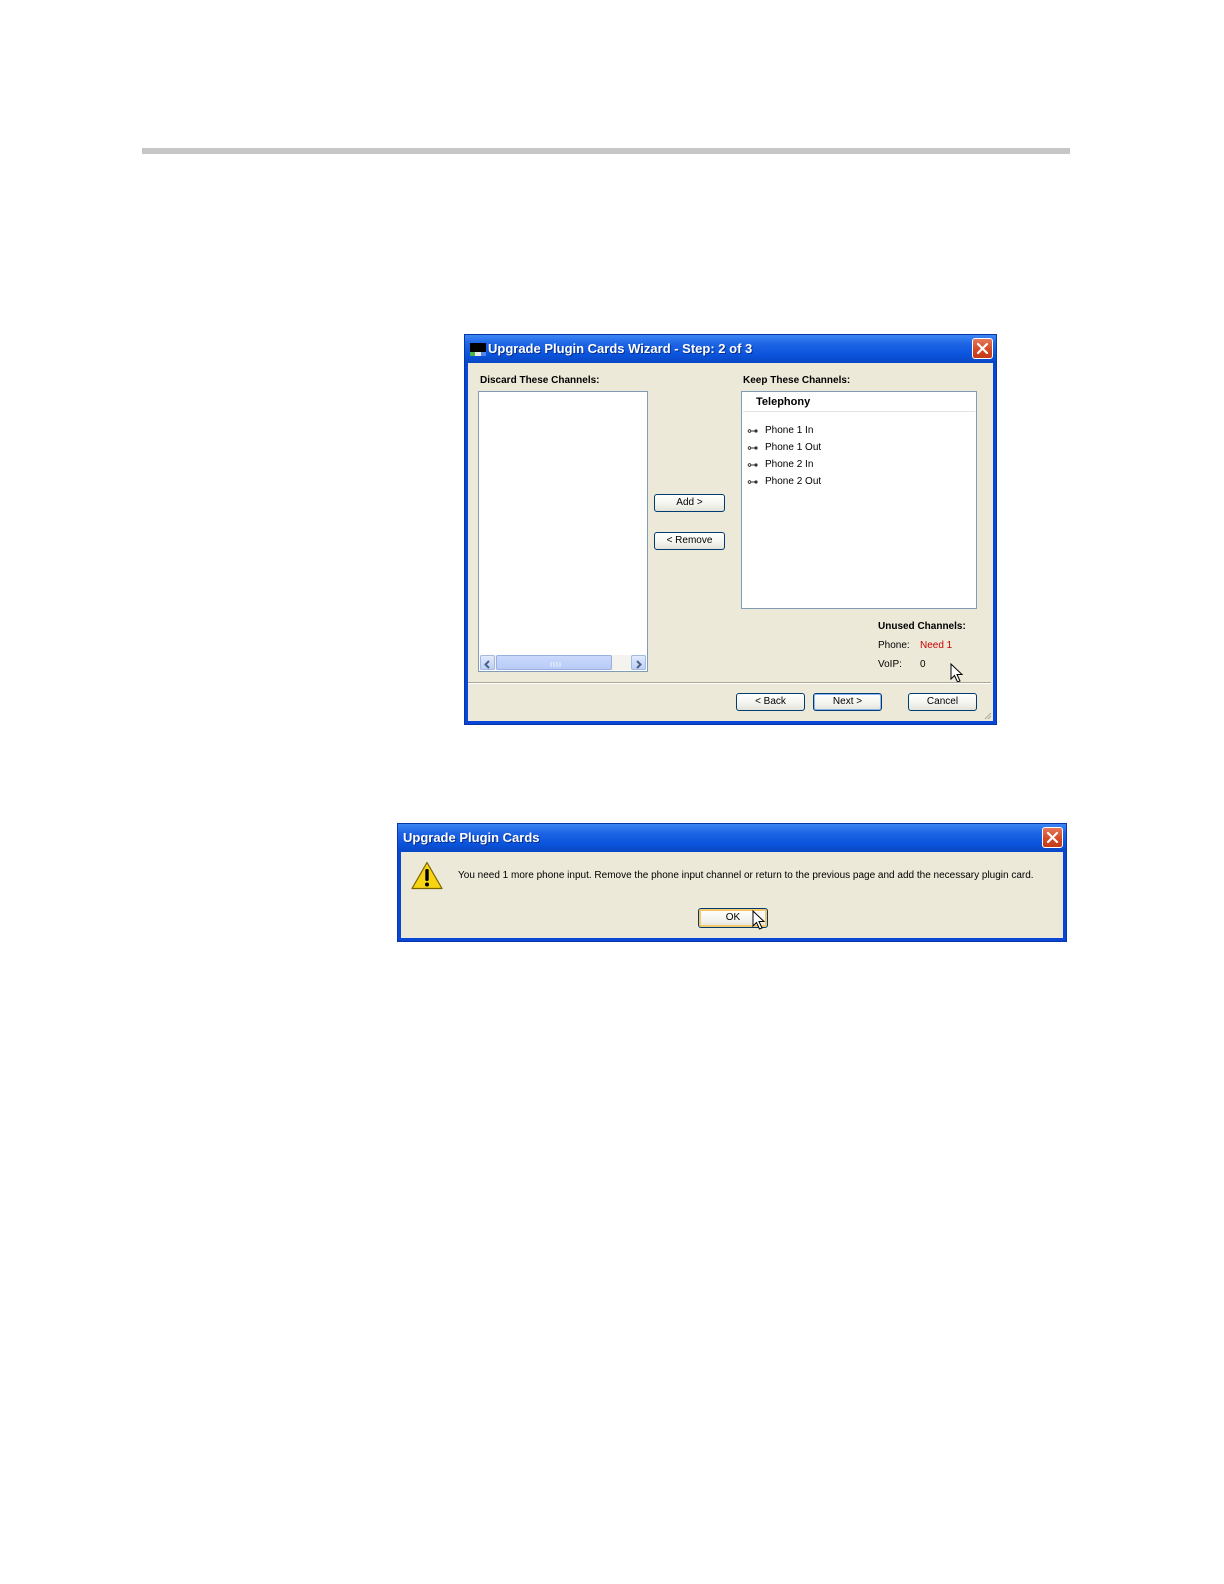  Describe the element at coordinates (563, 531) in the screenshot. I see `discard-channels-list` at that location.